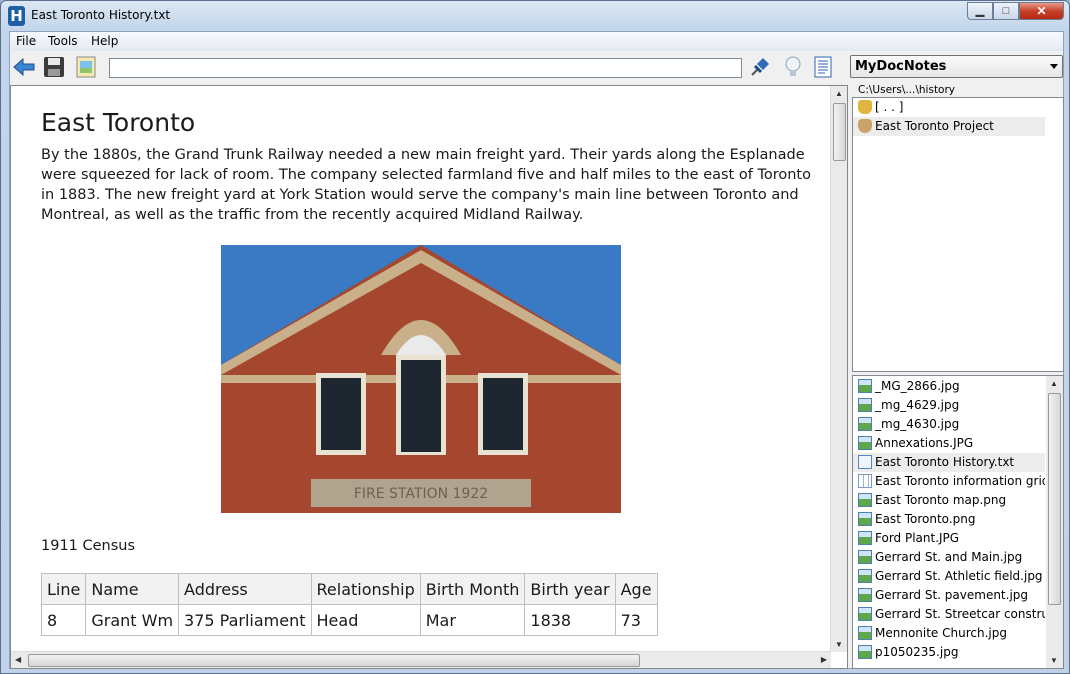 The image size is (1070, 674). I want to click on minimize-button: ▁, so click(980, 11).